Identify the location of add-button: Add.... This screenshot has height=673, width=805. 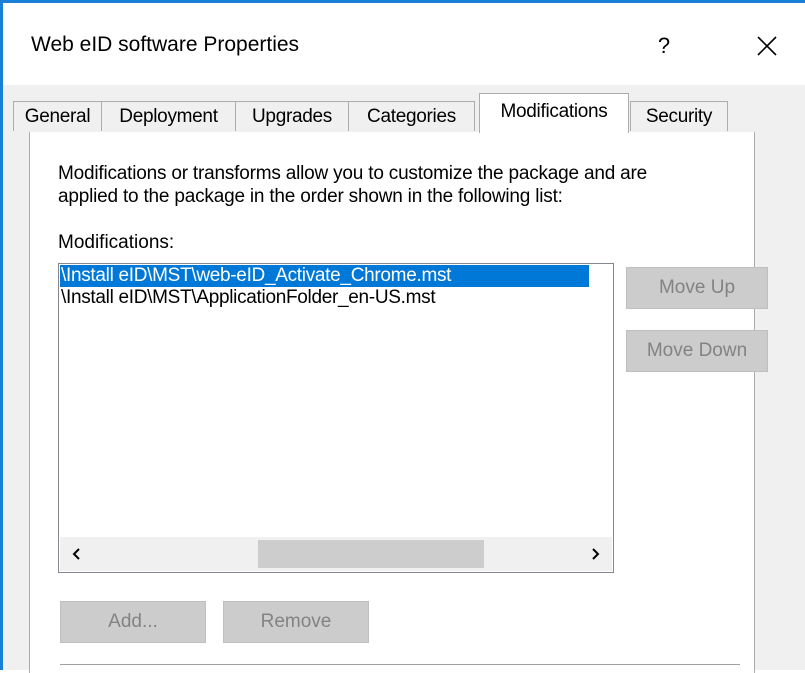
(133, 622).